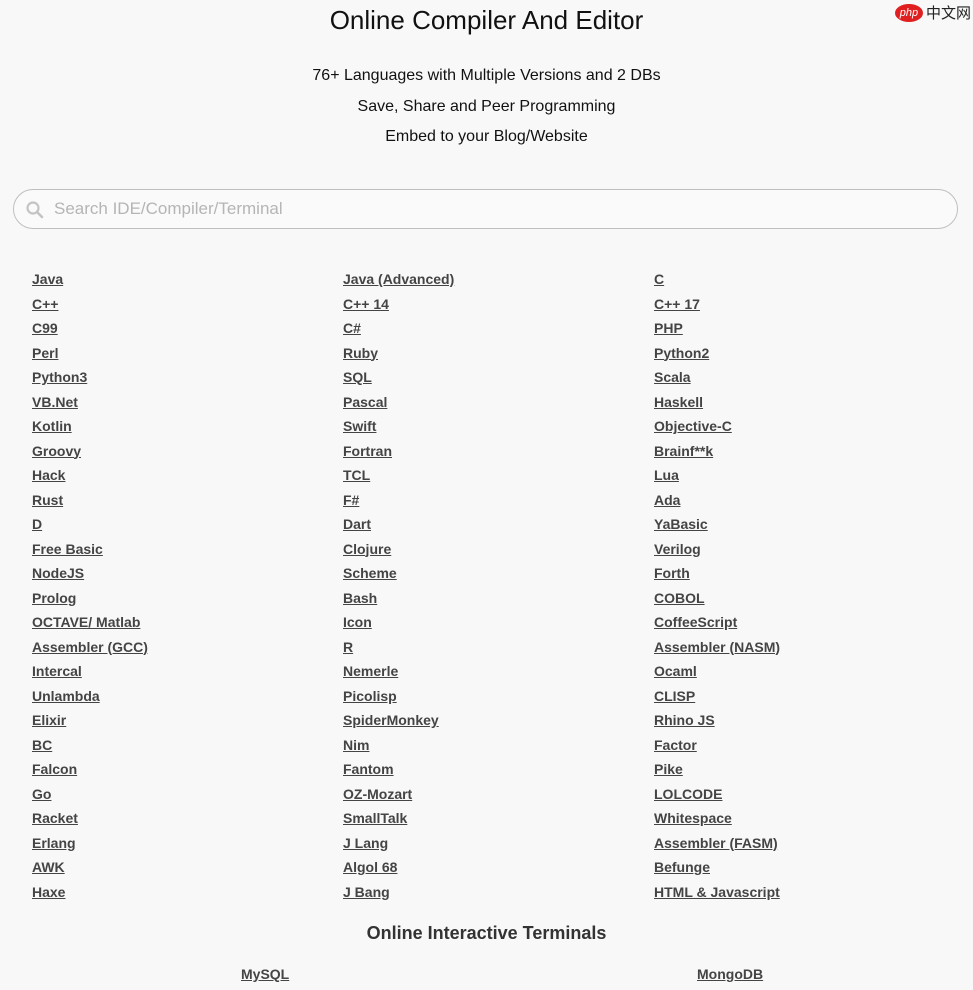  Describe the element at coordinates (367, 551) in the screenshot. I see `language-link-clojure: Clojure` at that location.